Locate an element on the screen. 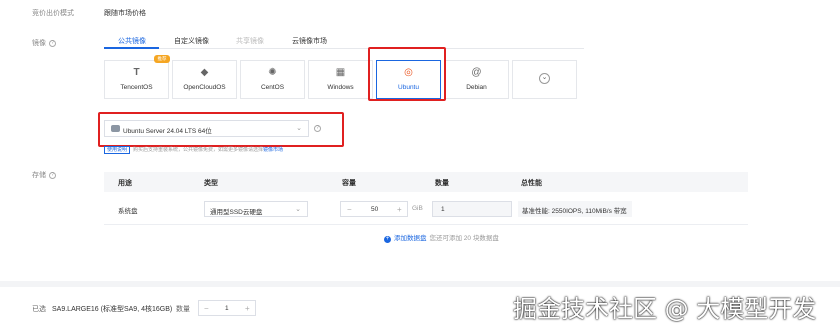 Image resolution: width=840 pixels, height=334 pixels. hint-tag: 使用说明 is located at coordinates (117, 150).